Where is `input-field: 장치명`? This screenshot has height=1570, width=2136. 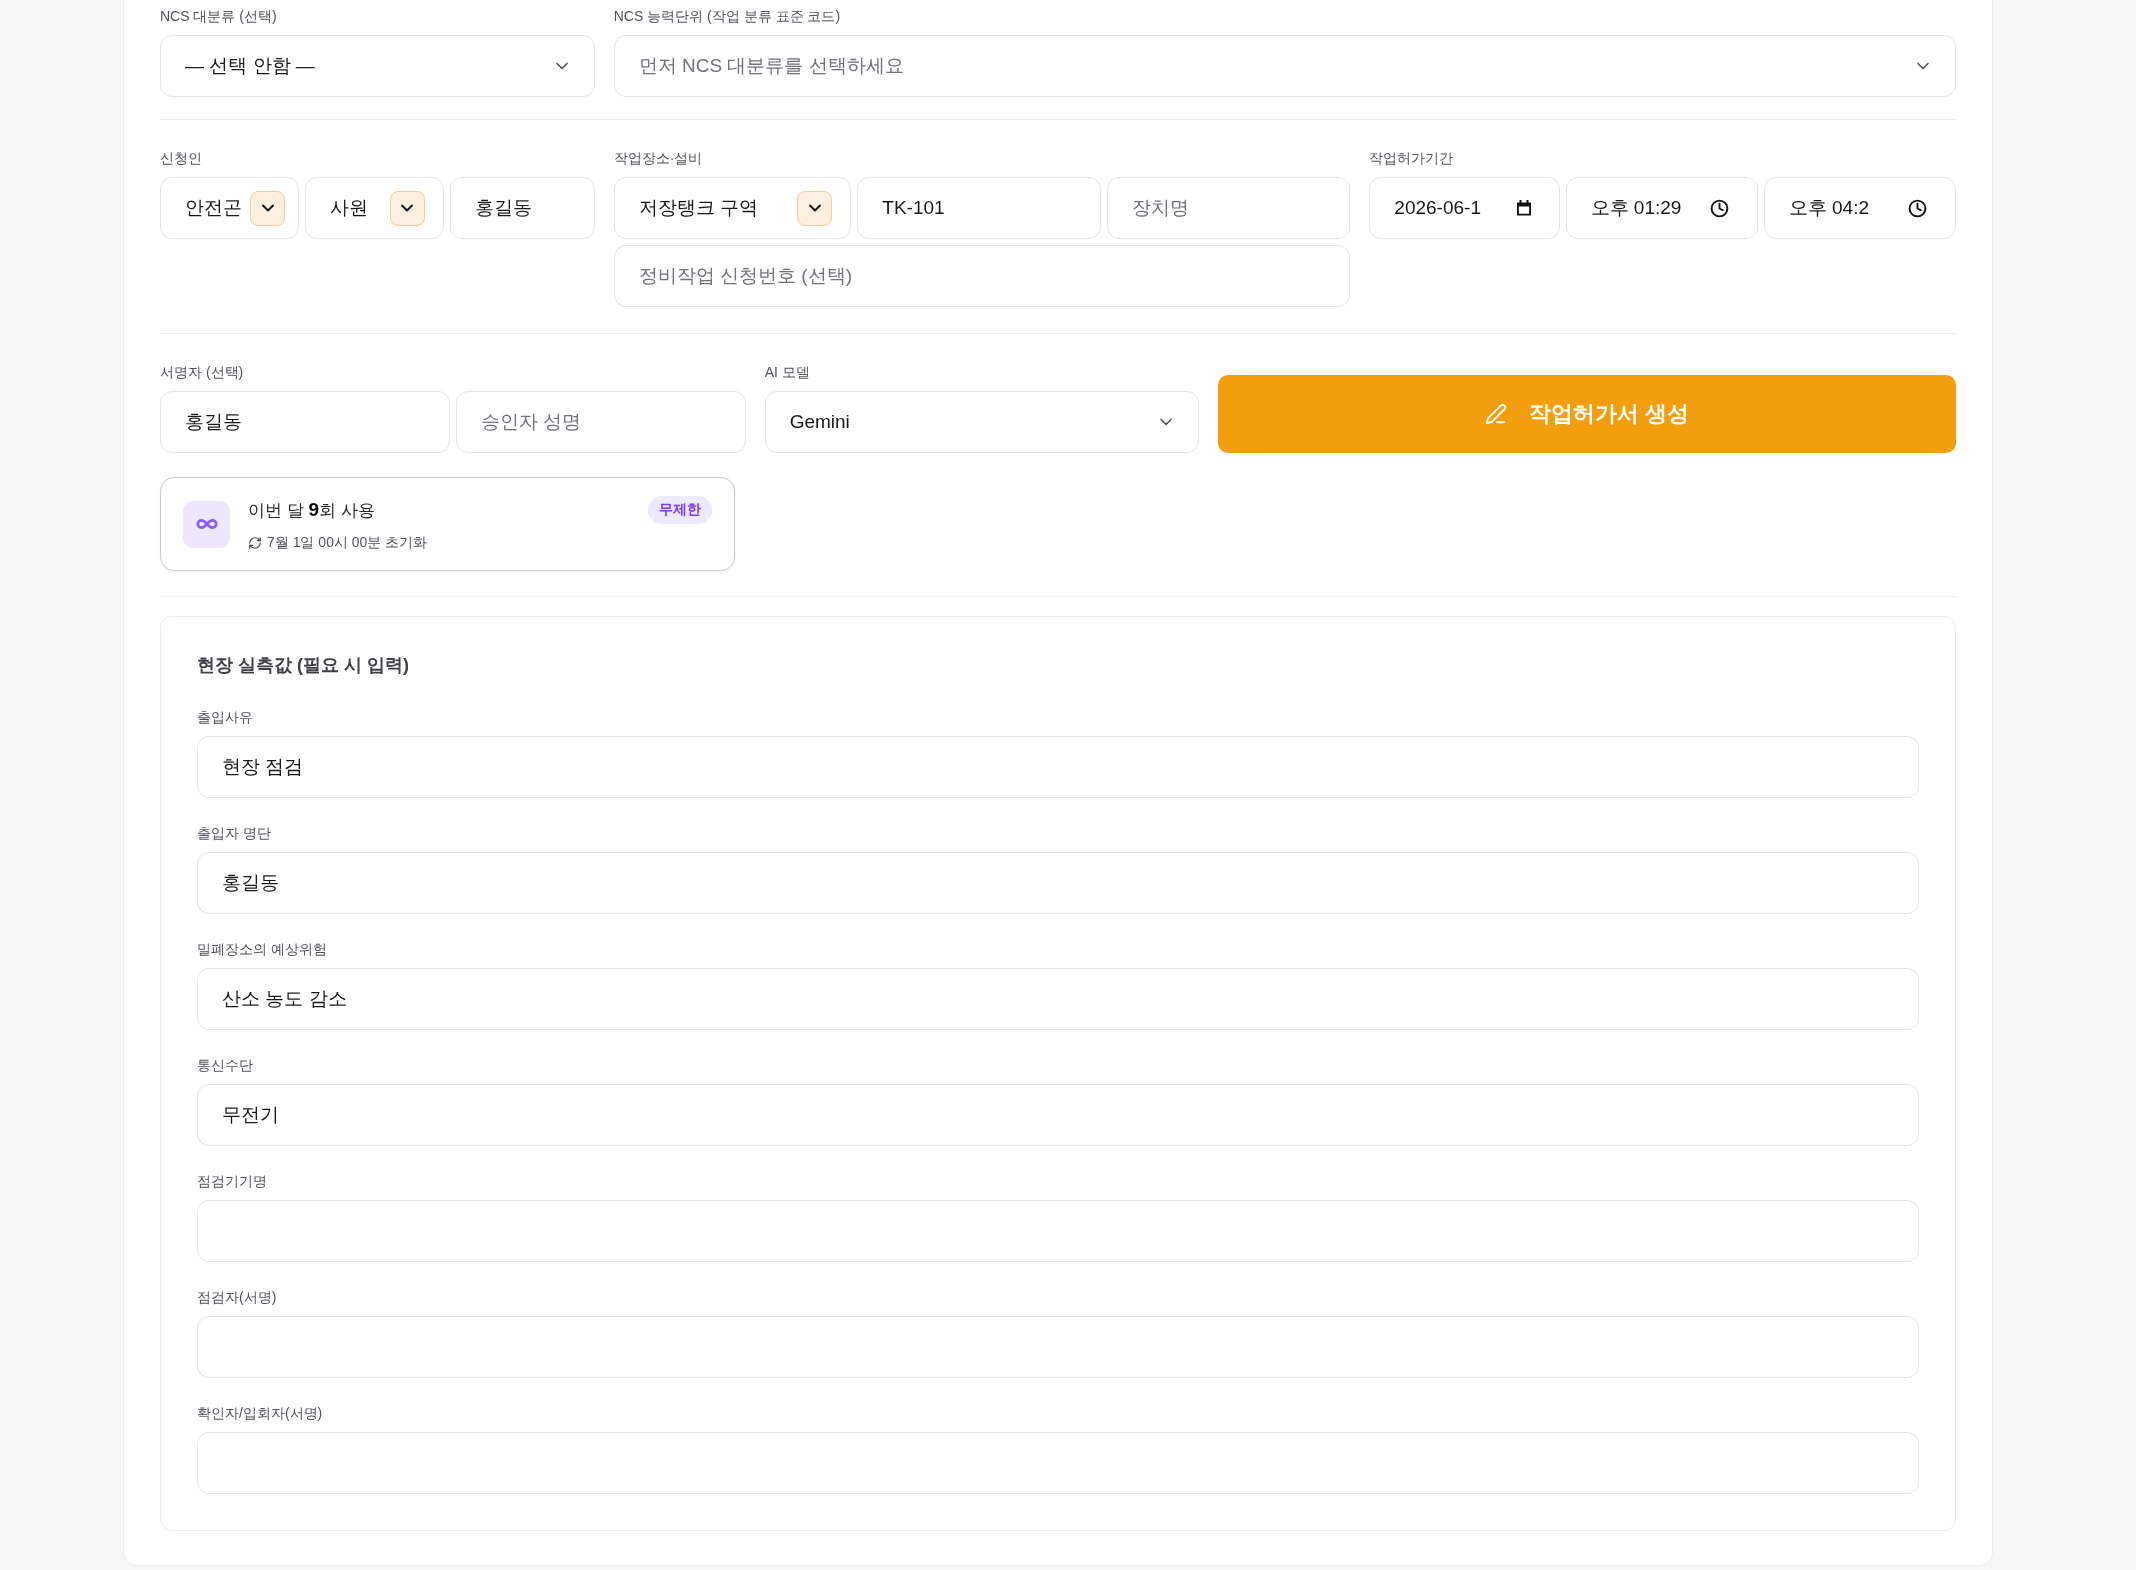 input-field: 장치명 is located at coordinates (1228, 208).